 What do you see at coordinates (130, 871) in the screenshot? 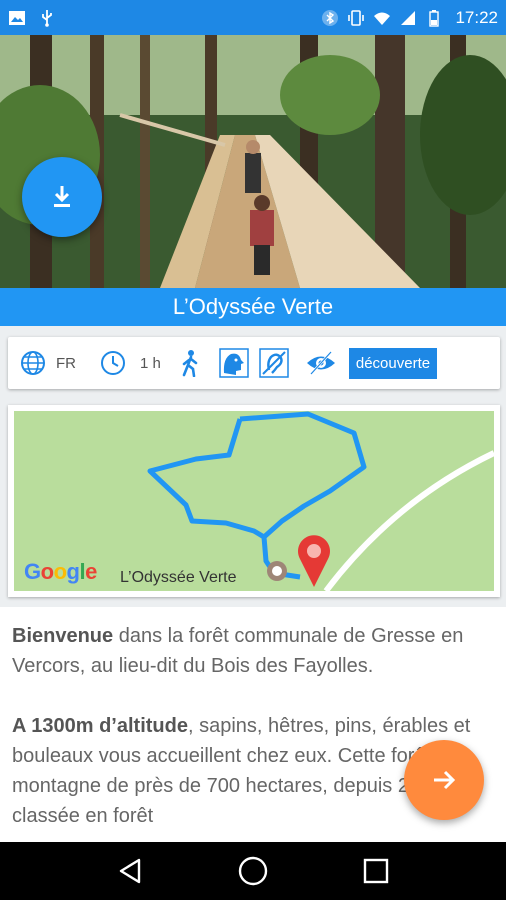
I see `back-icon` at bounding box center [130, 871].